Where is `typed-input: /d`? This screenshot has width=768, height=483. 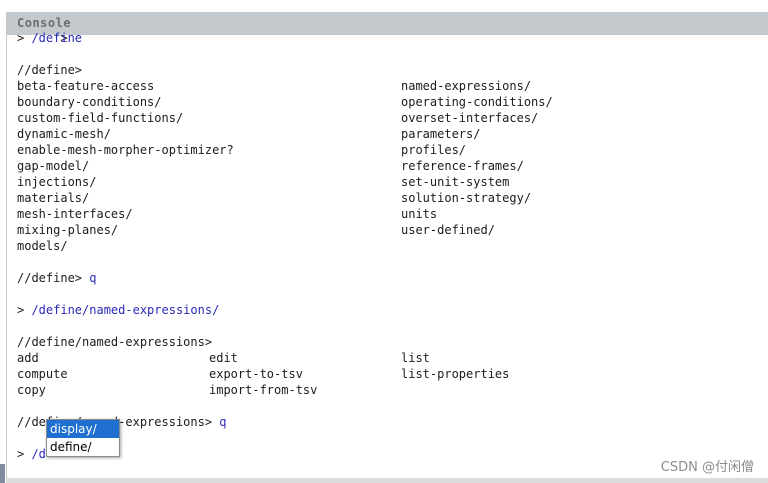
typed-input: /d is located at coordinates (38, 454).